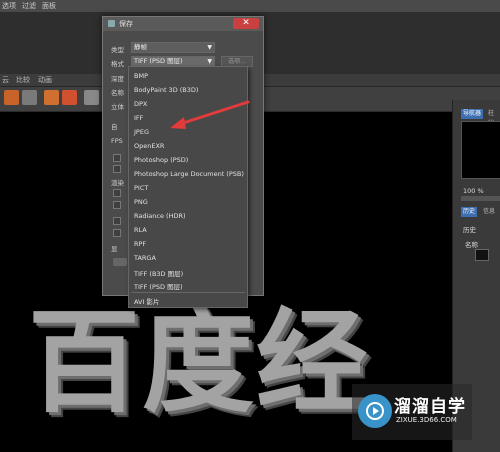 This screenshot has height=452, width=500. What do you see at coordinates (140, 104) in the screenshot?
I see `format-option-dpx: DPX` at bounding box center [140, 104].